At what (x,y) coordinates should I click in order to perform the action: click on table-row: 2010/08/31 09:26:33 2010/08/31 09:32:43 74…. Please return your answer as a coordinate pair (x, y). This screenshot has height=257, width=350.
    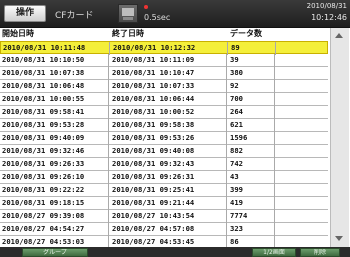
    Looking at the image, I should click on (164, 164).